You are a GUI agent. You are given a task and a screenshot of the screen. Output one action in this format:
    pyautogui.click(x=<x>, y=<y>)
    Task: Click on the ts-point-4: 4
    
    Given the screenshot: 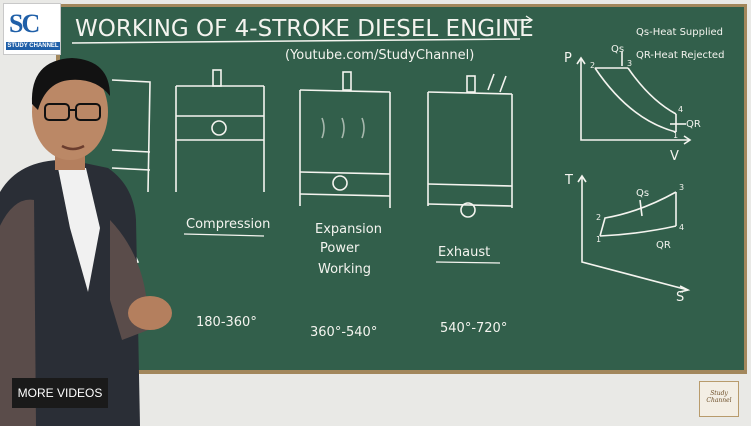 What is the action you would take?
    pyautogui.click(x=681, y=227)
    